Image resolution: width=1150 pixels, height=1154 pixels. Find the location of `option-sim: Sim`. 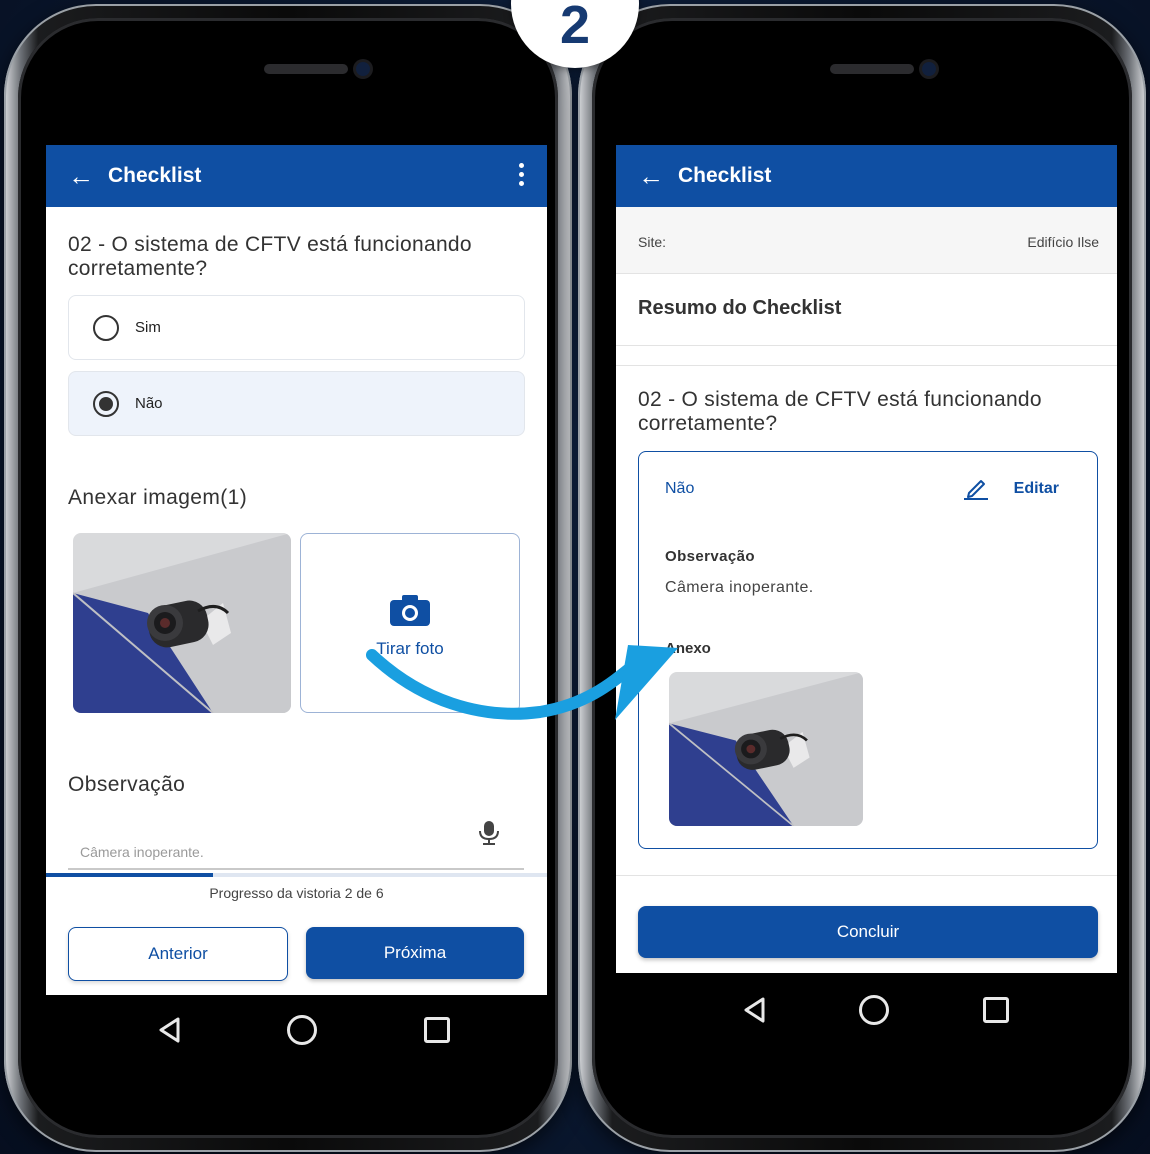

option-sim: Sim is located at coordinates (296, 327).